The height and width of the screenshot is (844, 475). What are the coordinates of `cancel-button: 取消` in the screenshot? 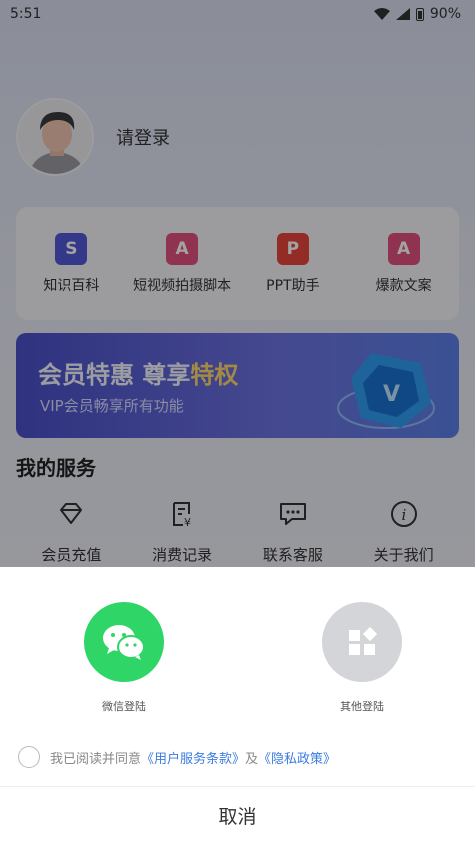 It's located at (237, 815).